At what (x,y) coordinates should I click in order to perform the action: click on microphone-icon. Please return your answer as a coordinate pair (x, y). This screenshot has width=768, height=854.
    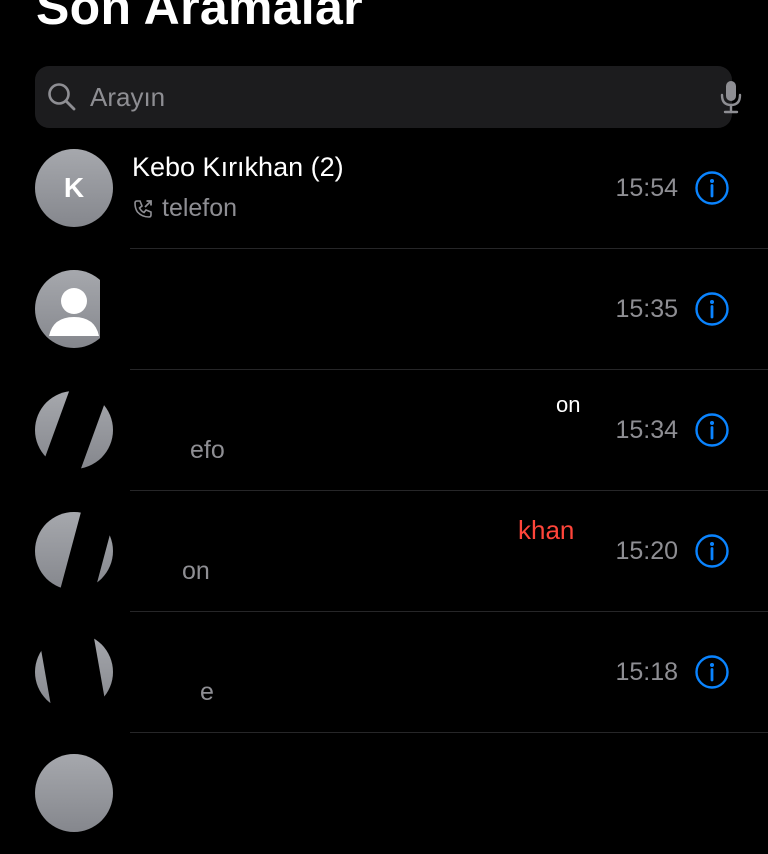
    Looking at the image, I should click on (731, 97).